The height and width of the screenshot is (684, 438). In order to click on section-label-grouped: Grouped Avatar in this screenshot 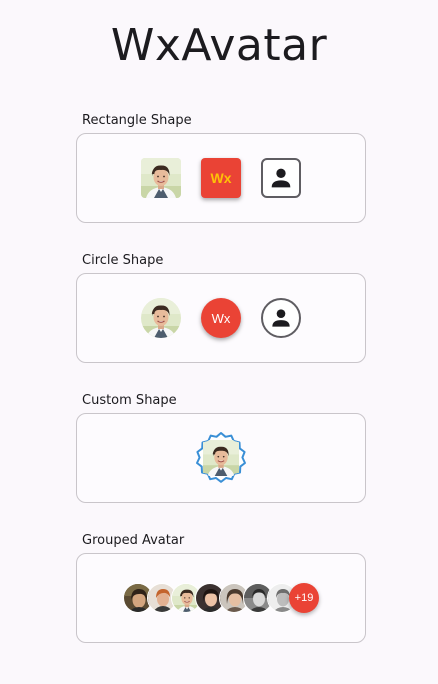, I will do `click(133, 540)`.